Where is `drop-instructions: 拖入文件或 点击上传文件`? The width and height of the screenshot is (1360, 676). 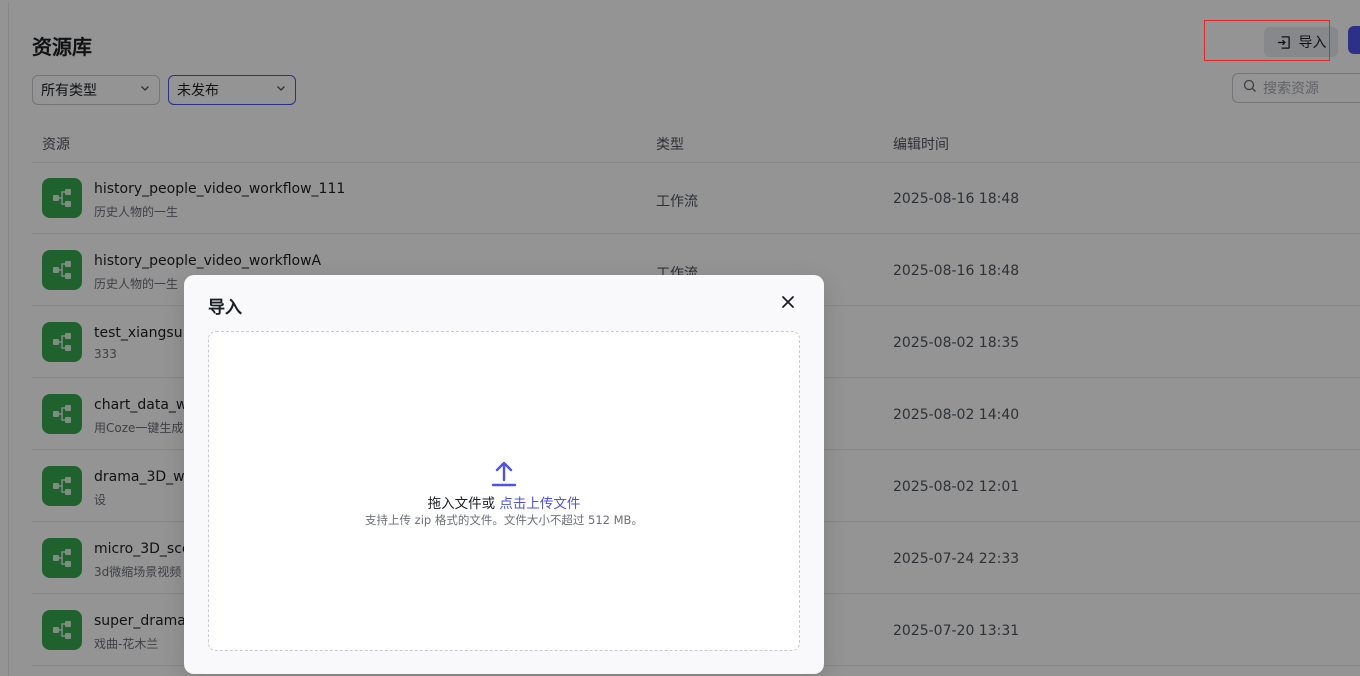
drop-instructions: 拖入文件或 点击上传文件 is located at coordinates (504, 502).